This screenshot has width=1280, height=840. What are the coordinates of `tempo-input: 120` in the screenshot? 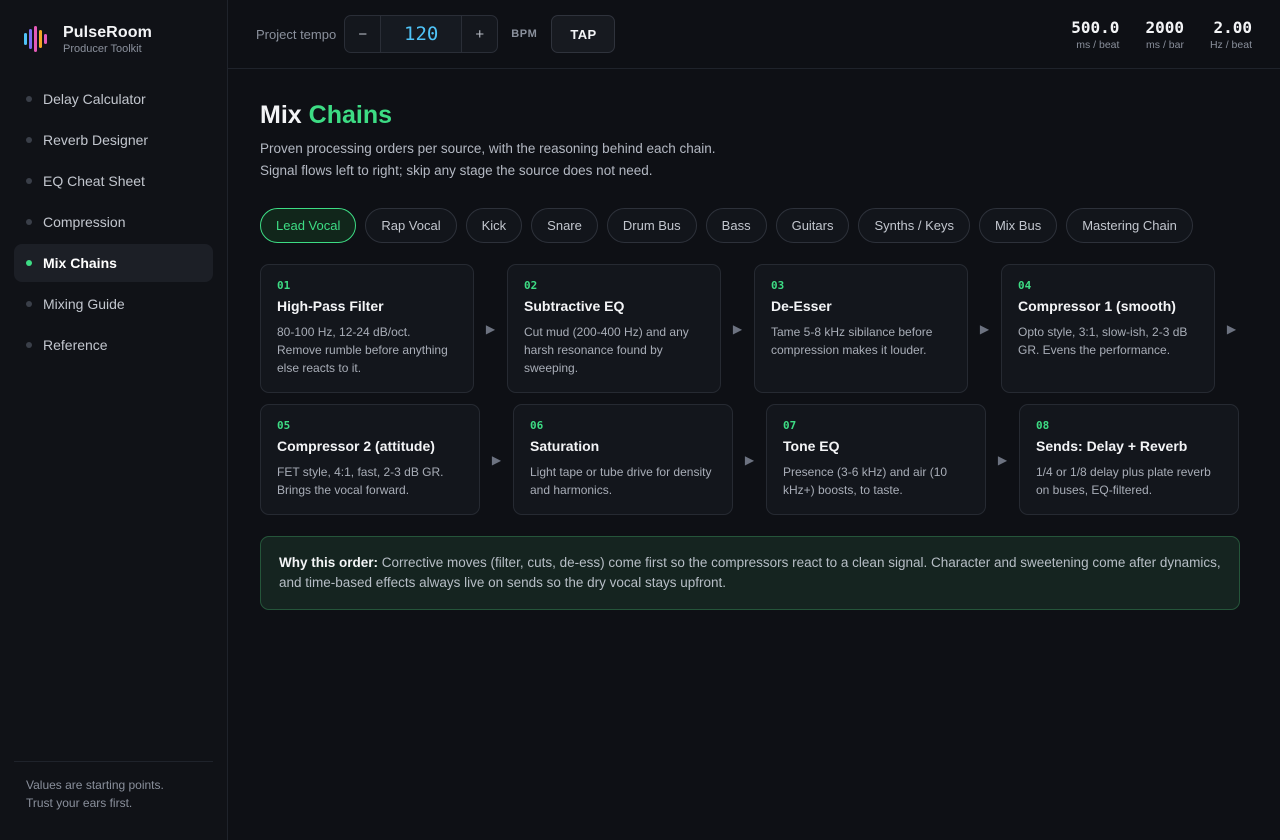 It's located at (421, 34).